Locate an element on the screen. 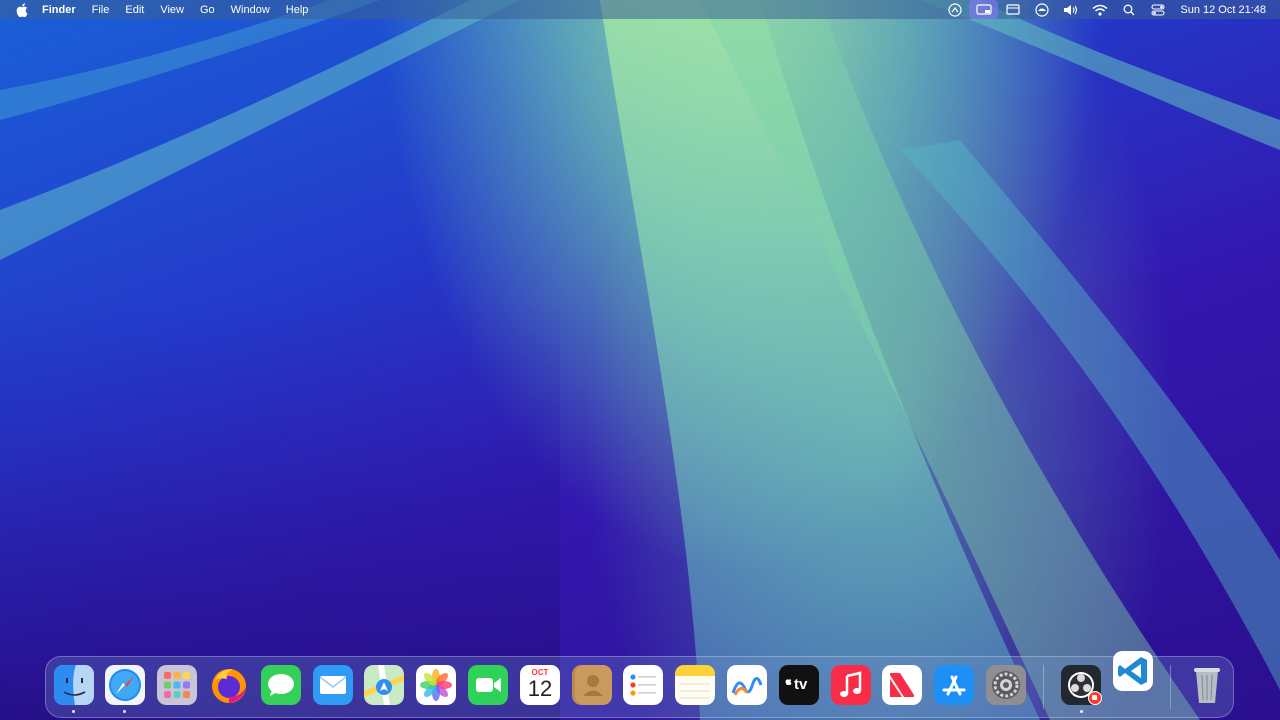  stage-manager-icon is located at coordinates (984, 9).